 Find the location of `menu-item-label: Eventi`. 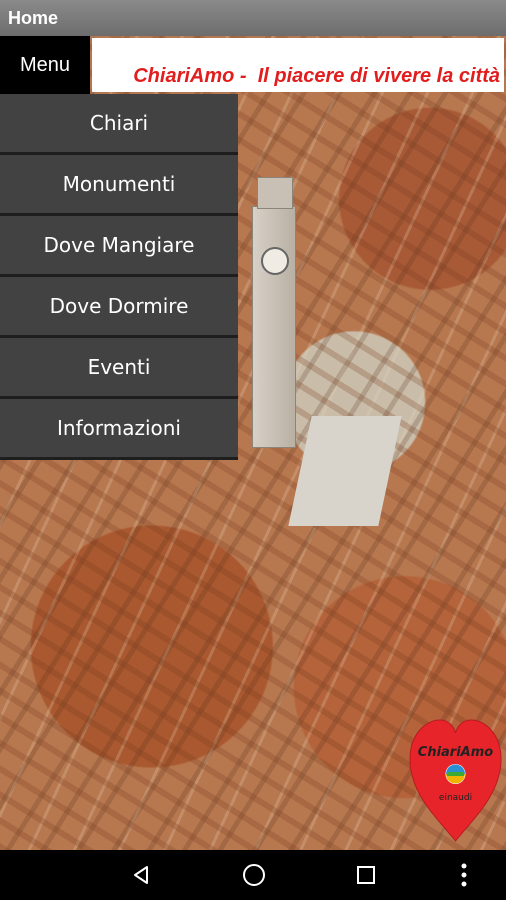

menu-item-label: Eventi is located at coordinates (119, 367).